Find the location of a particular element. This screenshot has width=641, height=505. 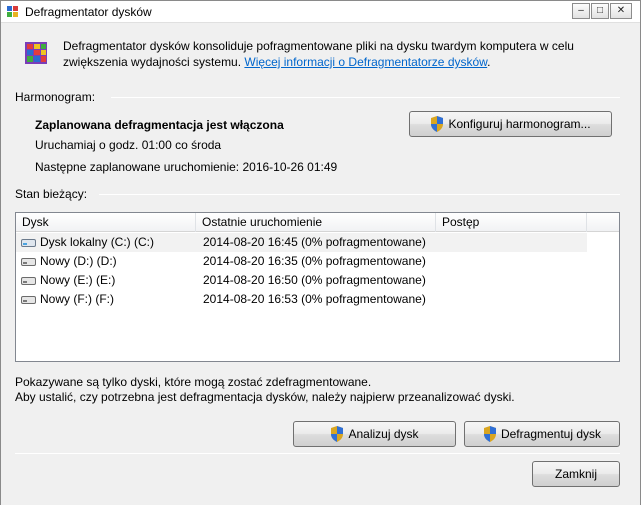

close-button-label: Zamknij is located at coordinates (575, 474).